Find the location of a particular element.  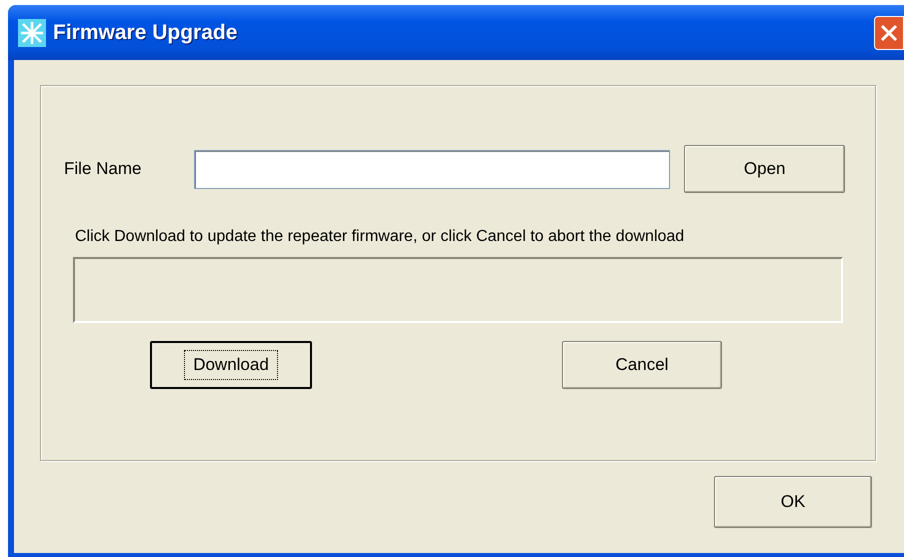

cancel-button: Cancel is located at coordinates (642, 365).